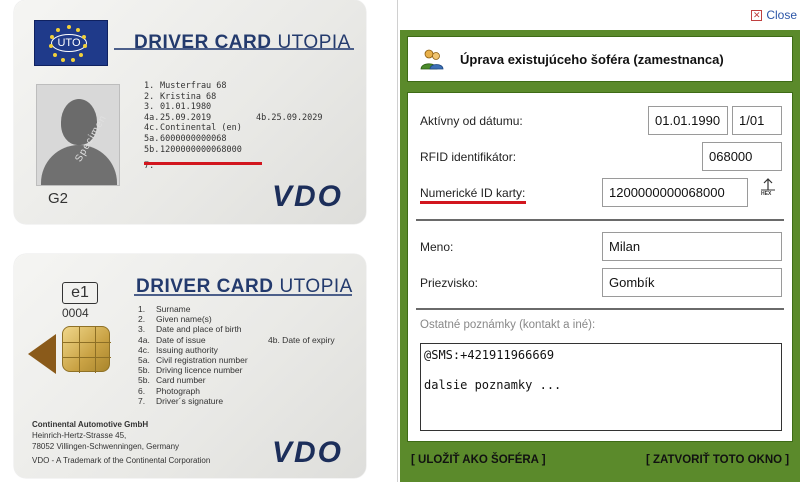 The image size is (803, 482). Describe the element at coordinates (473, 202) in the screenshot. I see `numeric-id-highlight` at that location.